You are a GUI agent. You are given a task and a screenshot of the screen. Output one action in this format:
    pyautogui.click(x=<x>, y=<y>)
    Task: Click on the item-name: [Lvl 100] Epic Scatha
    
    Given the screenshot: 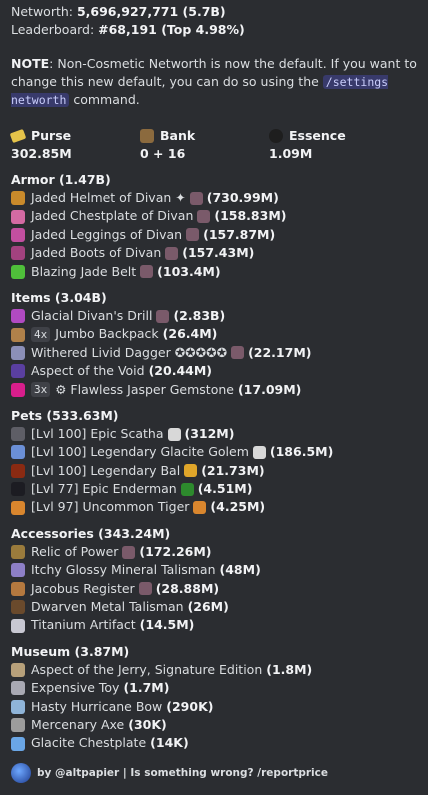 What is the action you would take?
    pyautogui.click(x=97, y=433)
    